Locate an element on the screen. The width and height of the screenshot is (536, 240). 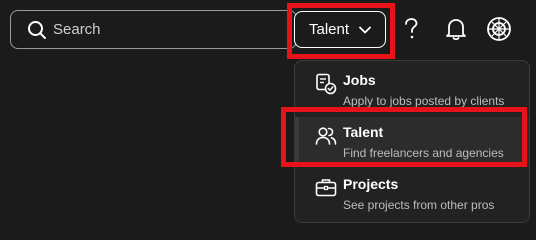
search-placeholder: Search is located at coordinates (77, 29).